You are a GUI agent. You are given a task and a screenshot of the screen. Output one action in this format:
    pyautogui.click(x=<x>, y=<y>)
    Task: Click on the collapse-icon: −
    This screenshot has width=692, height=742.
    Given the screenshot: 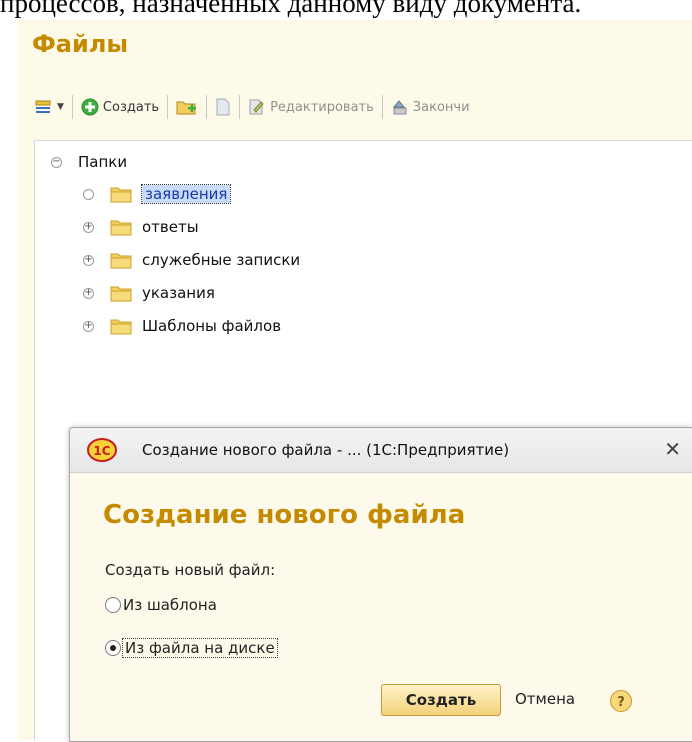 What is the action you would take?
    pyautogui.click(x=56, y=162)
    